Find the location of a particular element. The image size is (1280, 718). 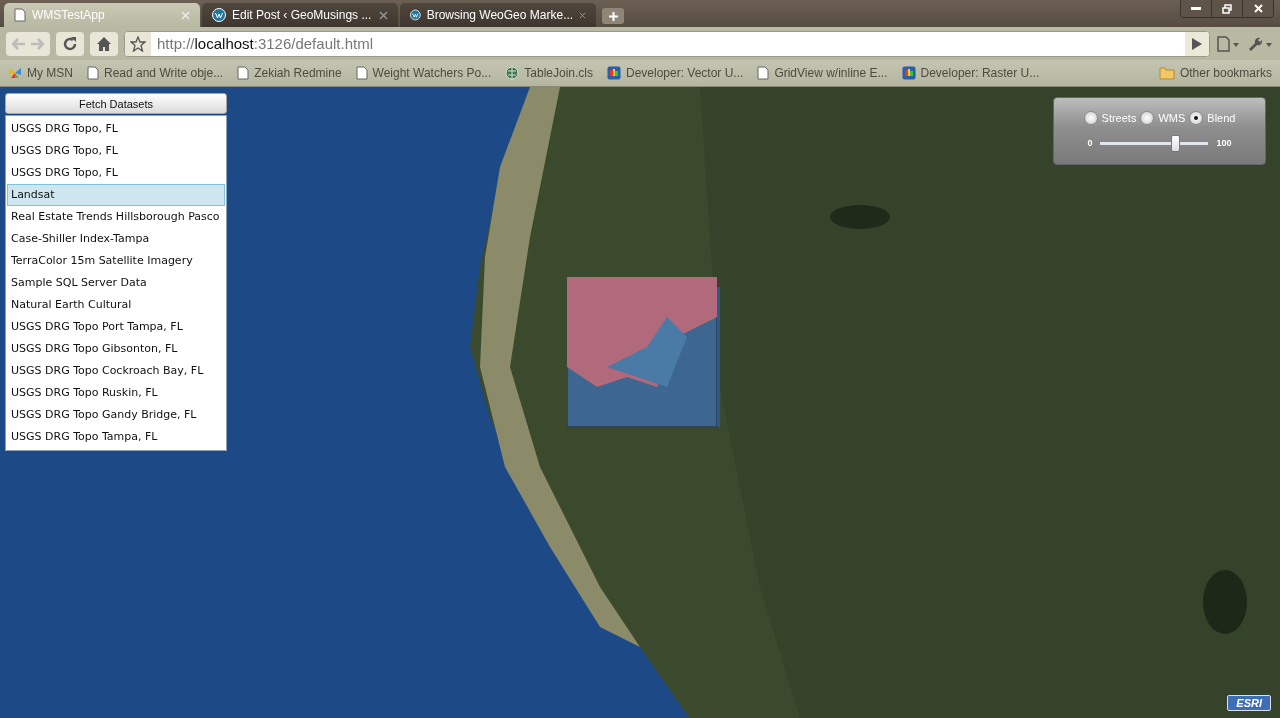

other-bookmarks-link: Other bookmarks is located at coordinates (1225, 73).